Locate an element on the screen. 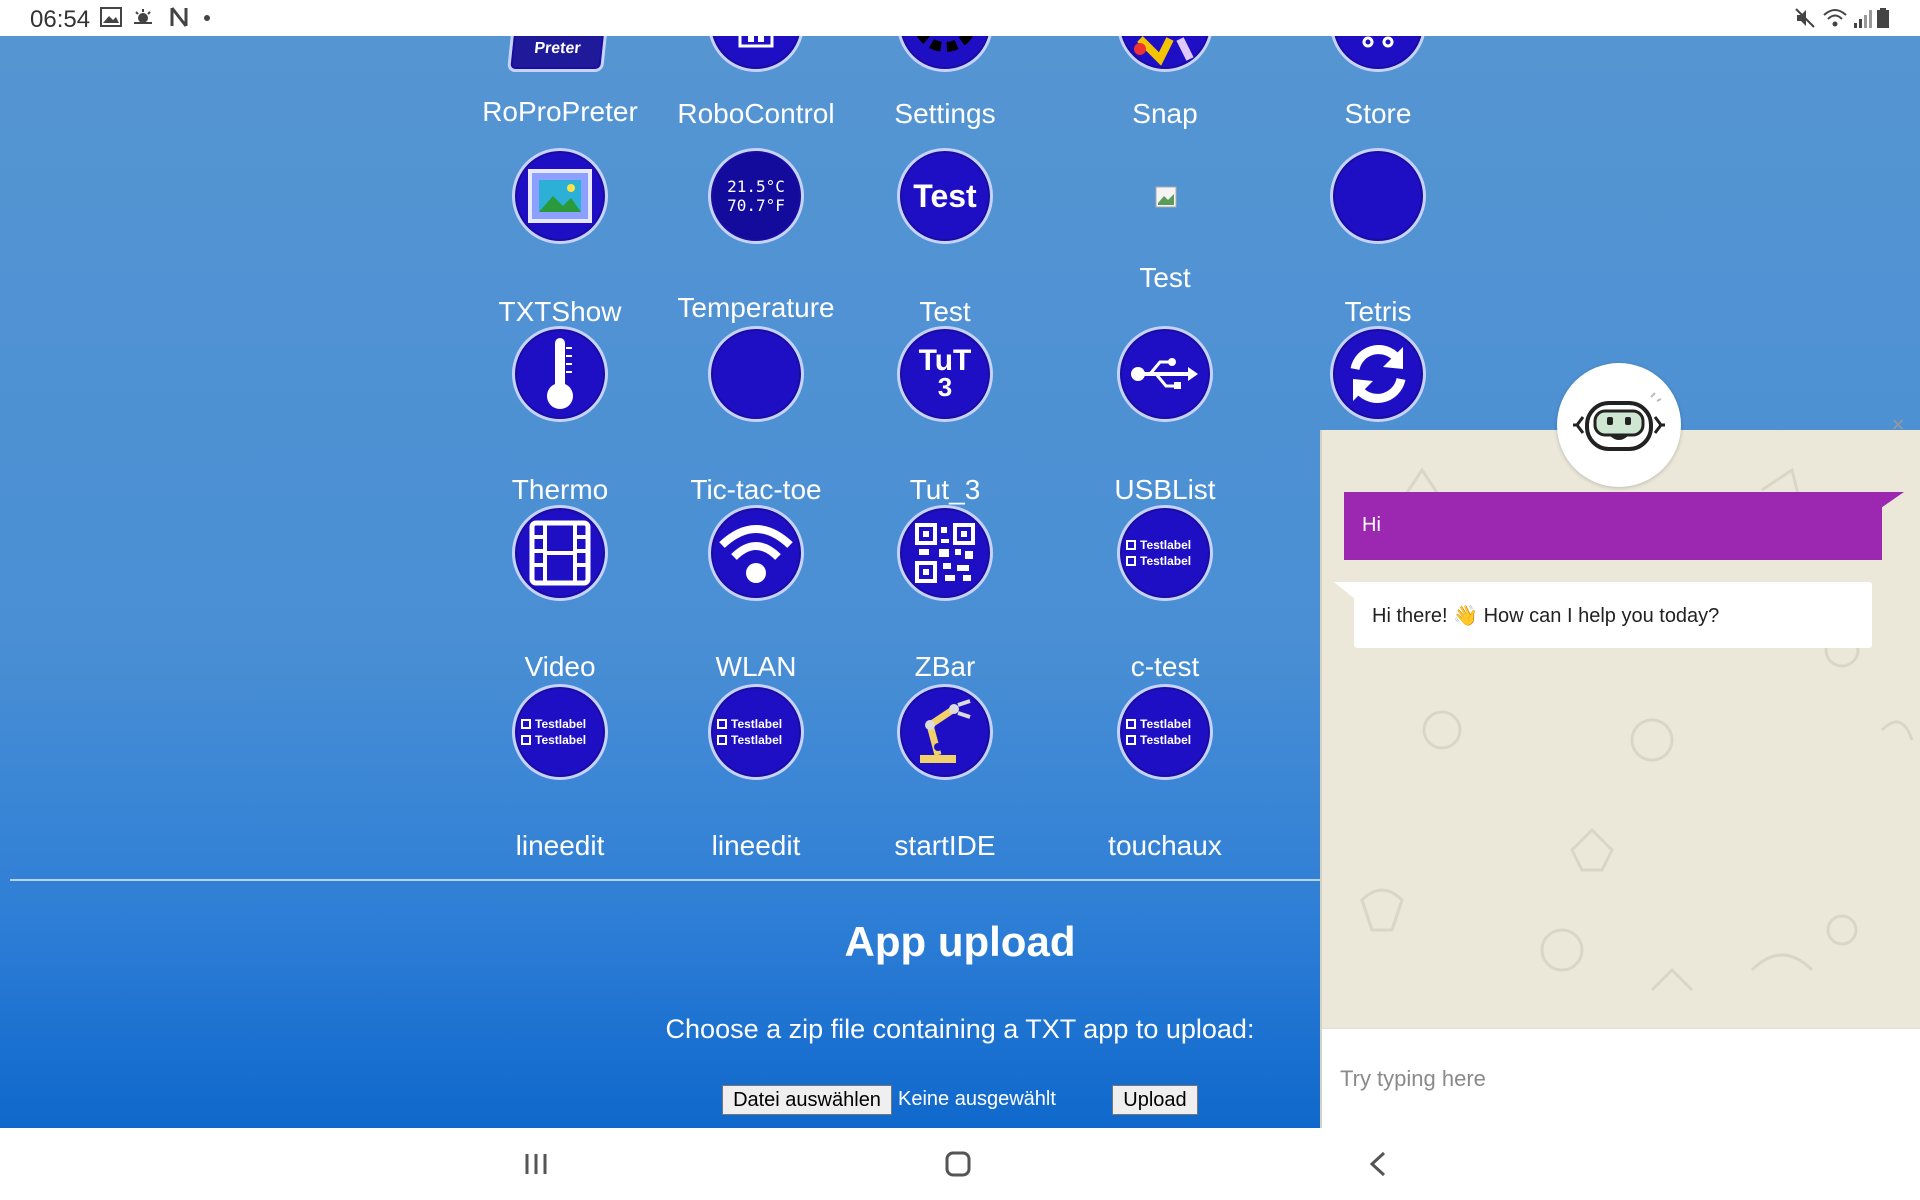 Image resolution: width=1920 pixels, height=1200 pixels. app-tile-temperature: 21.5°C 70.7°F Temperature is located at coordinates (756, 235).